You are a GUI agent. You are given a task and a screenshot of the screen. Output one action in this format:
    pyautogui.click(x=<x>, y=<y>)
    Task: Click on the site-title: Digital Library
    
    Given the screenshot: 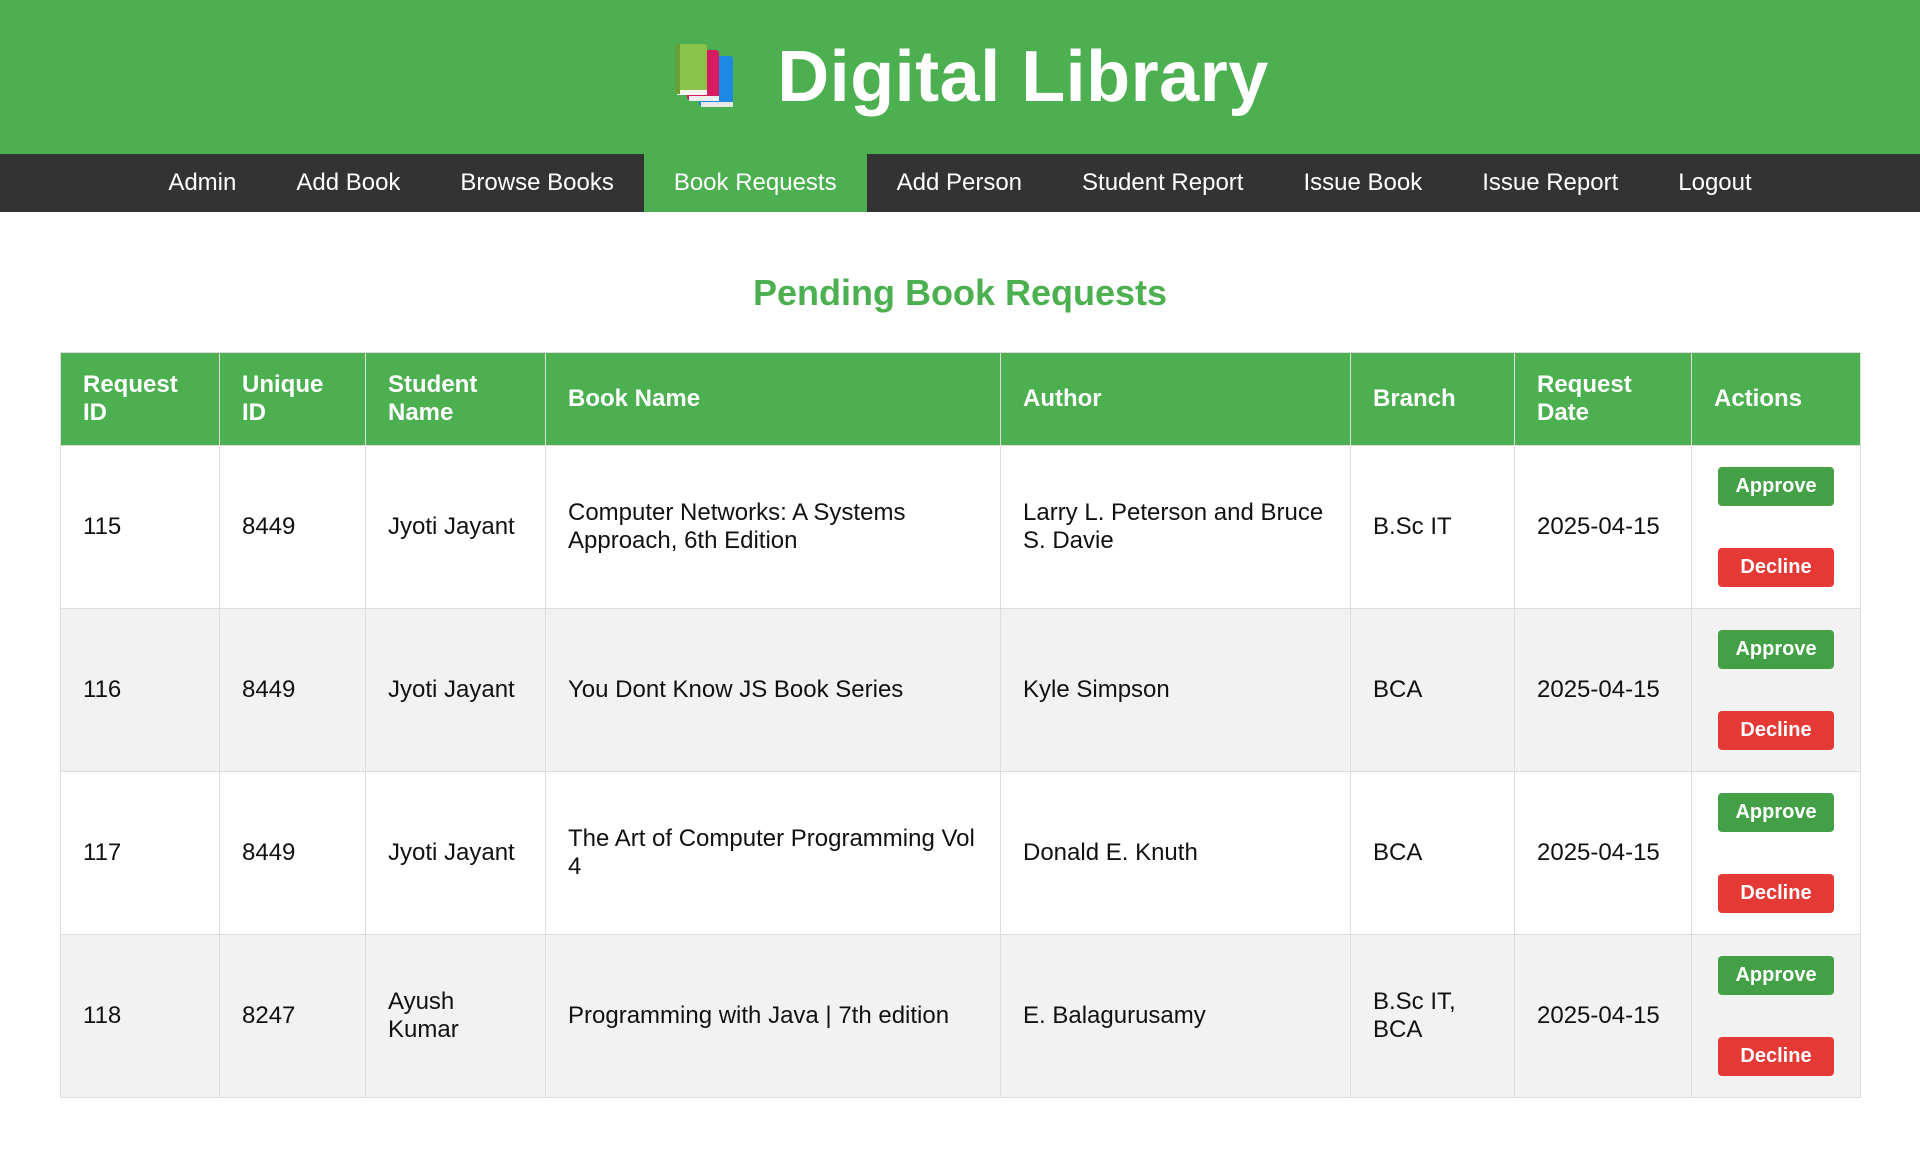 What is the action you would take?
    pyautogui.click(x=1023, y=77)
    